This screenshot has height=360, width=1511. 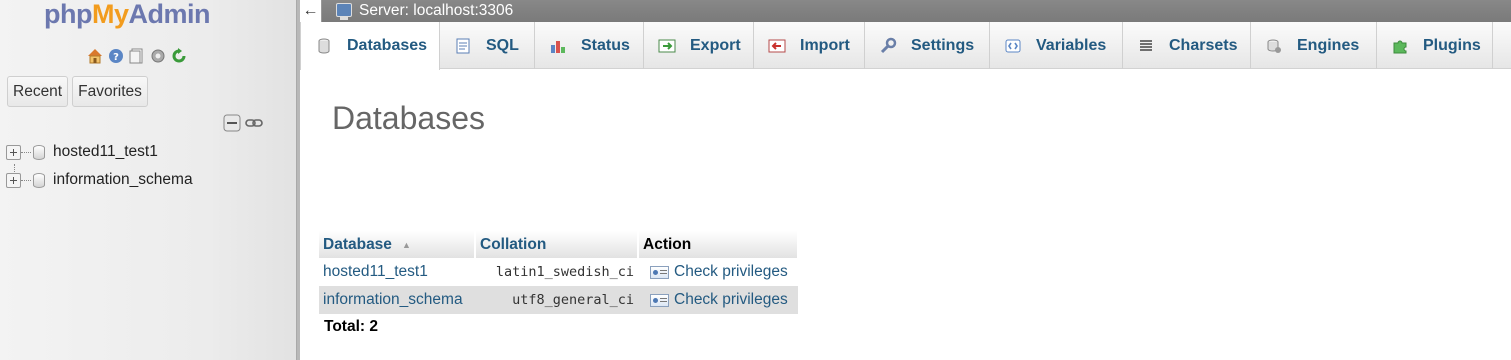 I want to click on phpmyadmin-logo: phpMyAdmin, so click(x=127, y=16).